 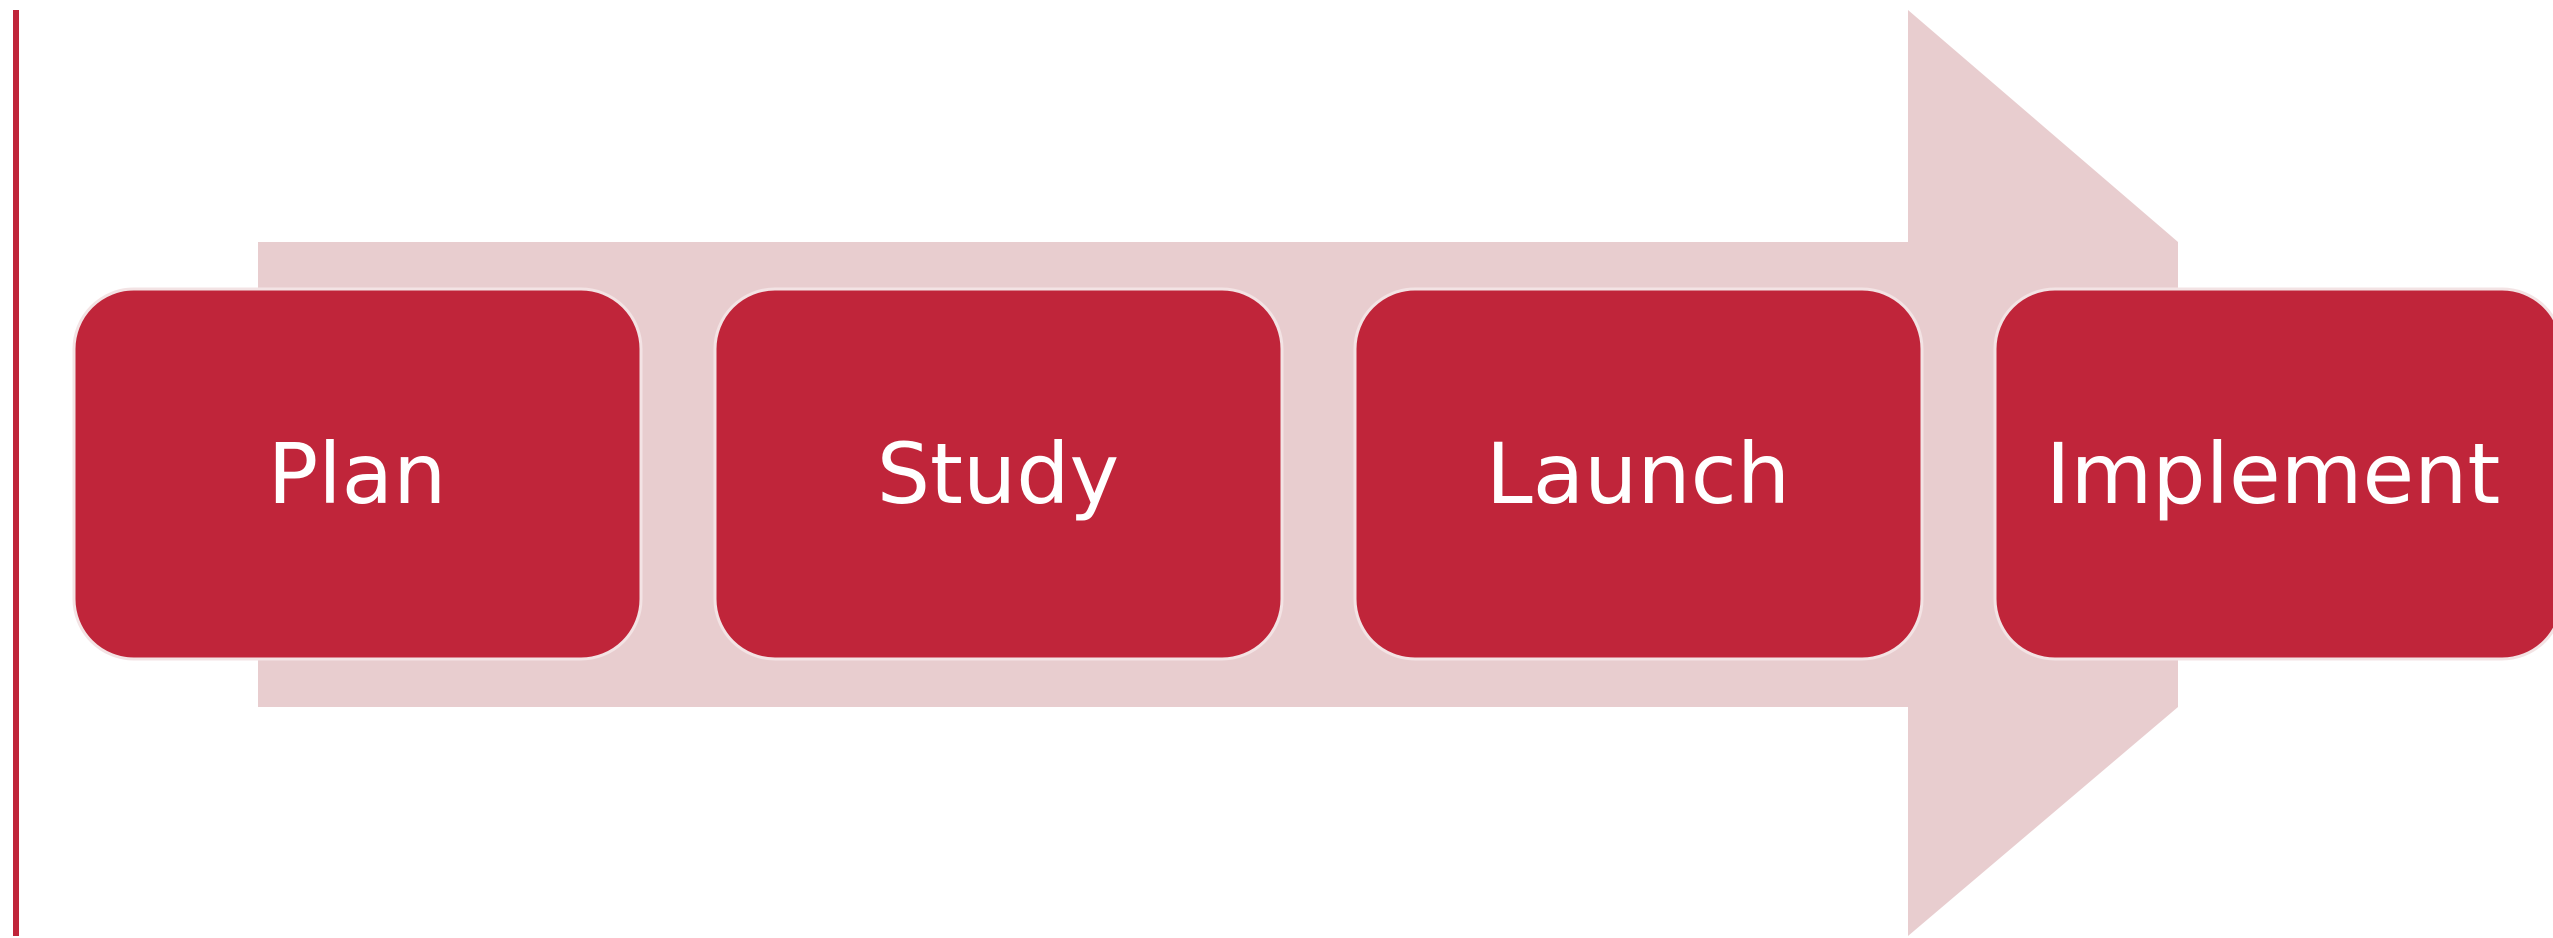 I want to click on step-label-study: Study, so click(x=998, y=474).